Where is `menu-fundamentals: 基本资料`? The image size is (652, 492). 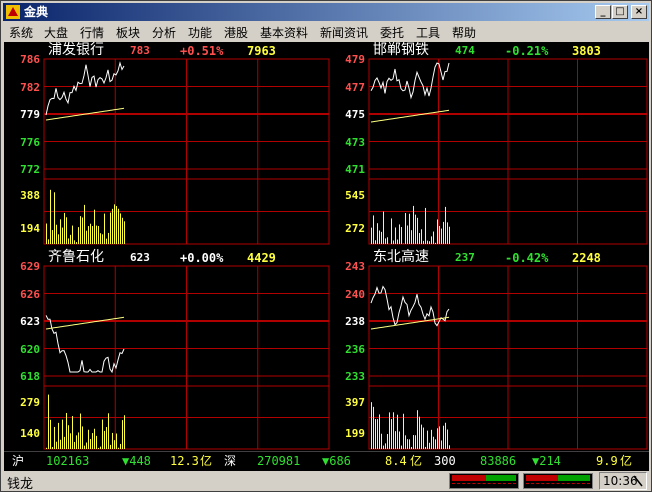 menu-fundamentals: 基本资料 is located at coordinates (284, 32).